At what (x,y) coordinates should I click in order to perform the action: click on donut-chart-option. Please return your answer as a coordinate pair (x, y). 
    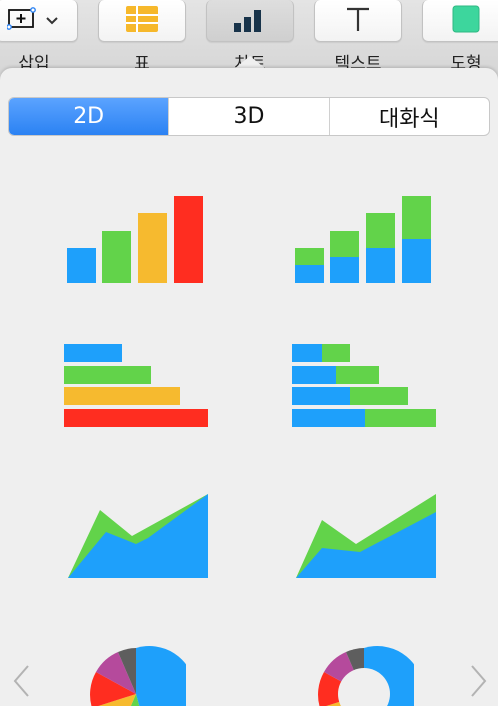
    Looking at the image, I should click on (364, 675).